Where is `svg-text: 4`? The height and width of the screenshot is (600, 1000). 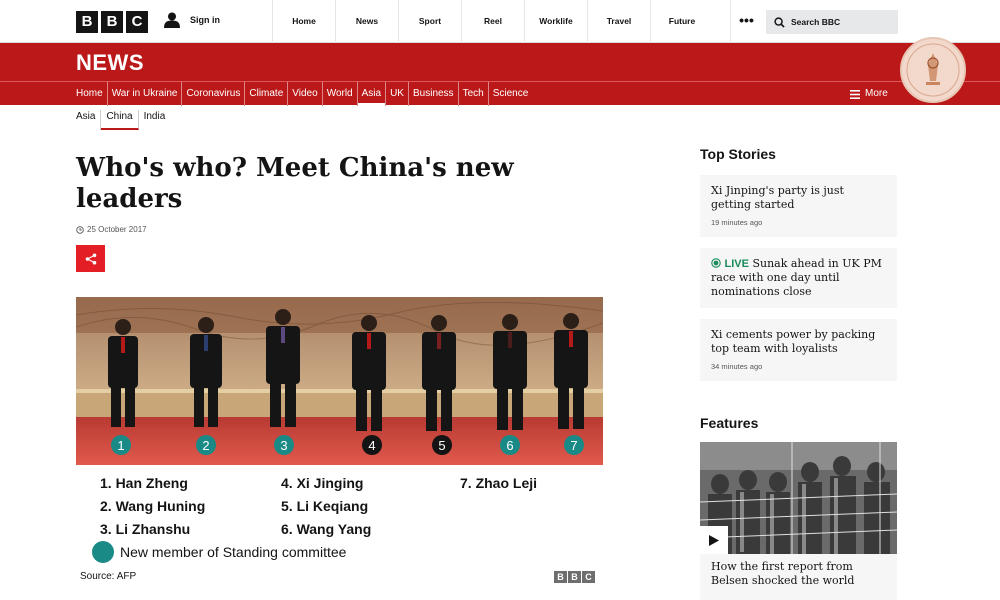
svg-text: 4 is located at coordinates (371, 445).